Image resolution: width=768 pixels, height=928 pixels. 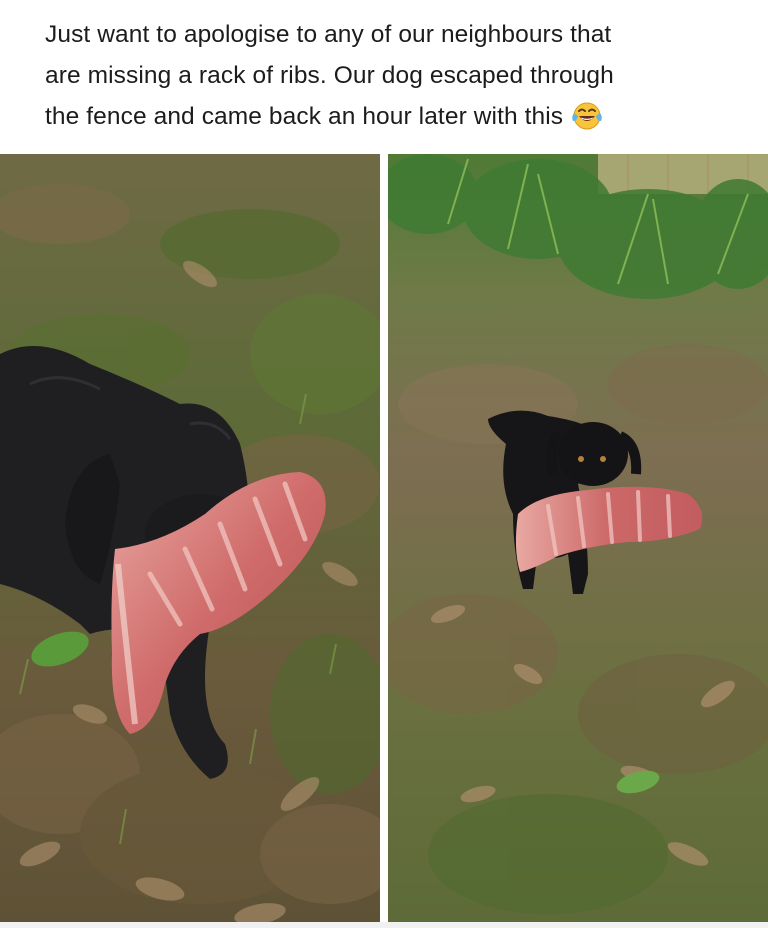 I want to click on photo-divider, so click(x=384, y=538).